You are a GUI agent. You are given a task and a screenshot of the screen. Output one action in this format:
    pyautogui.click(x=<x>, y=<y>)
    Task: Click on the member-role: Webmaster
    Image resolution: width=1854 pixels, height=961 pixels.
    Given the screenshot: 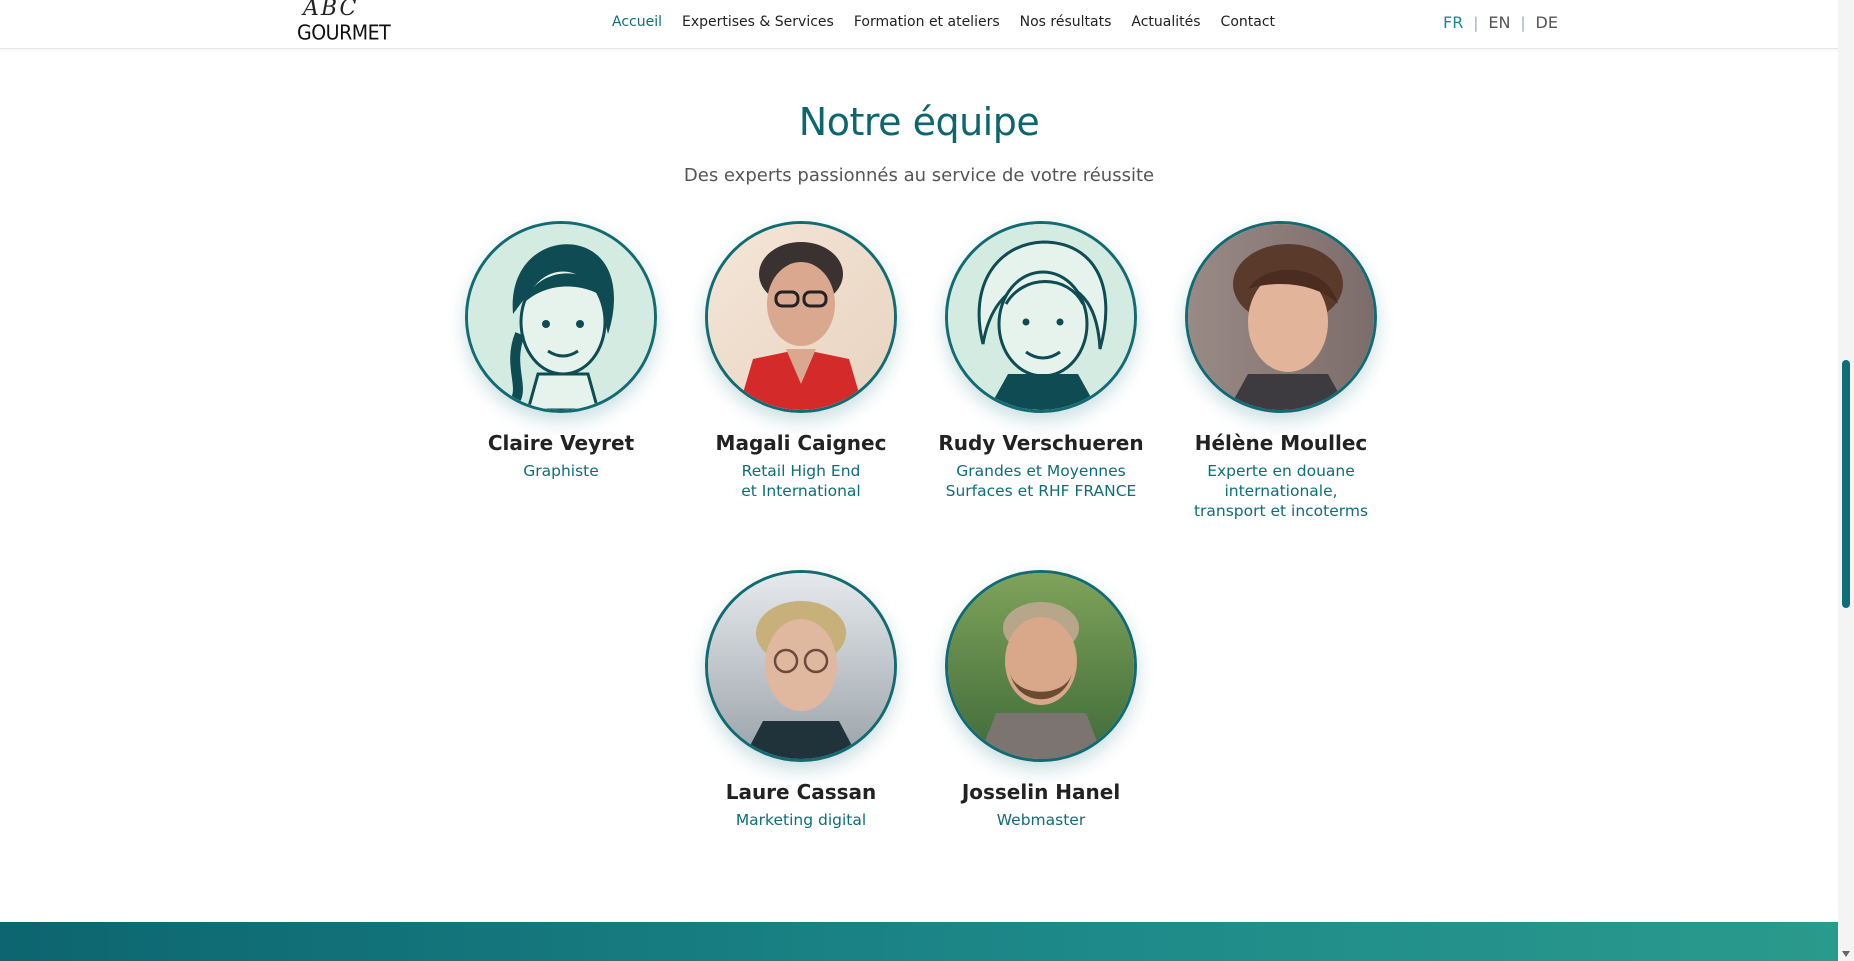 What is the action you would take?
    pyautogui.click(x=1041, y=820)
    